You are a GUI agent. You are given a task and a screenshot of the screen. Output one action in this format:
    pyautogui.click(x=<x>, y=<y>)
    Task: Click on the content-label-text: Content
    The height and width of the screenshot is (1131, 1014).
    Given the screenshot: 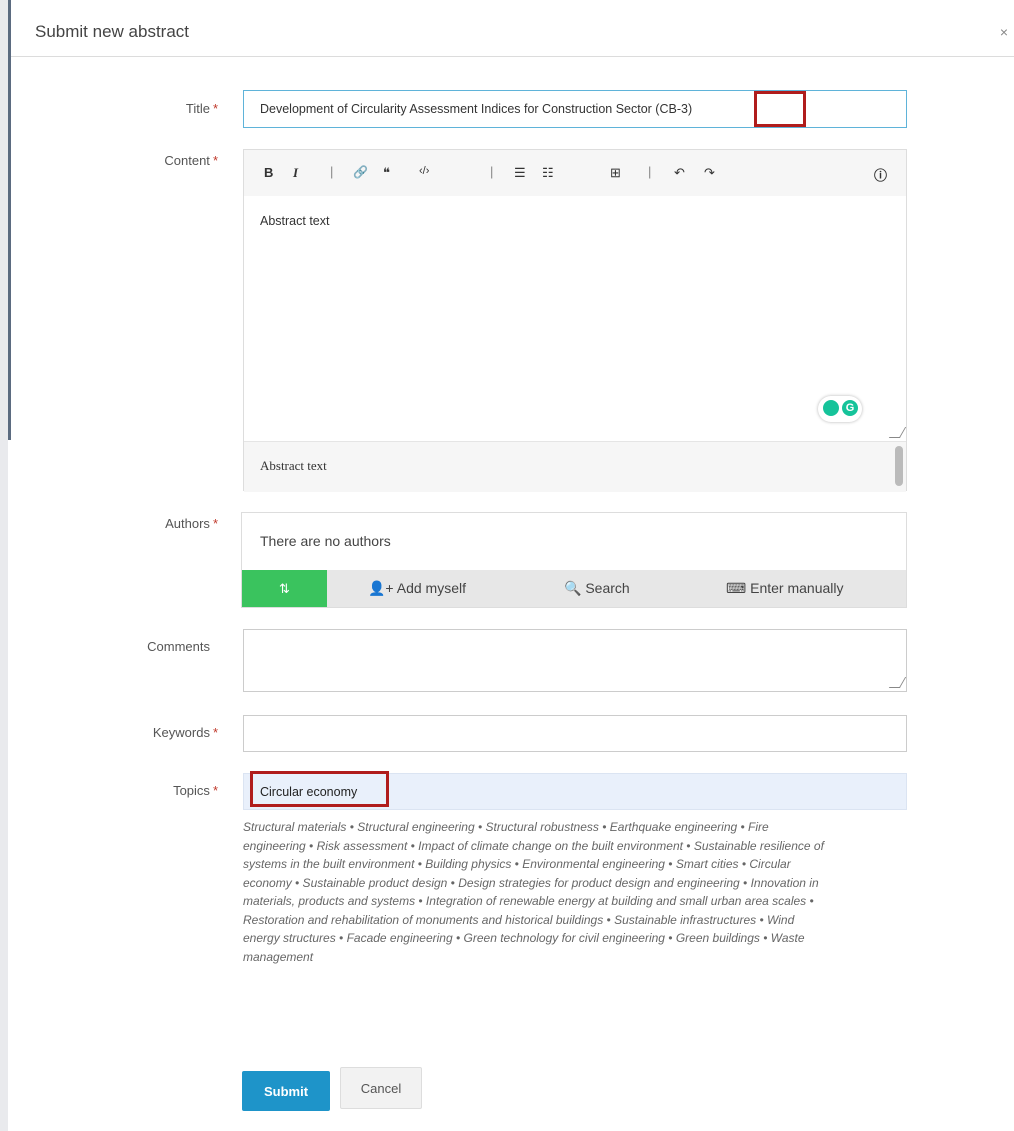 What is the action you would take?
    pyautogui.click(x=187, y=160)
    